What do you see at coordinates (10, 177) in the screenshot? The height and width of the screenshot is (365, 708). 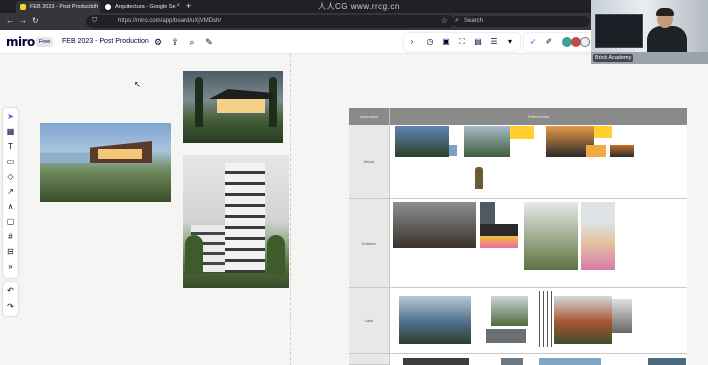 I see `shapes-icon: ◇` at bounding box center [10, 177].